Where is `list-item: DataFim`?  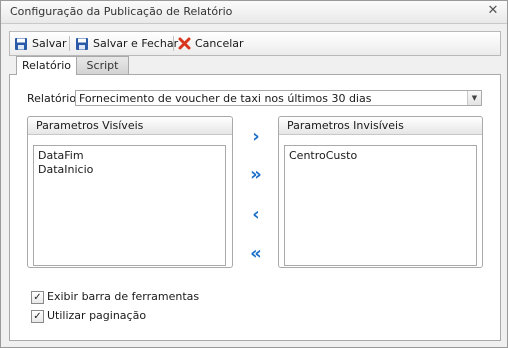
list-item: DataFim is located at coordinates (61, 155).